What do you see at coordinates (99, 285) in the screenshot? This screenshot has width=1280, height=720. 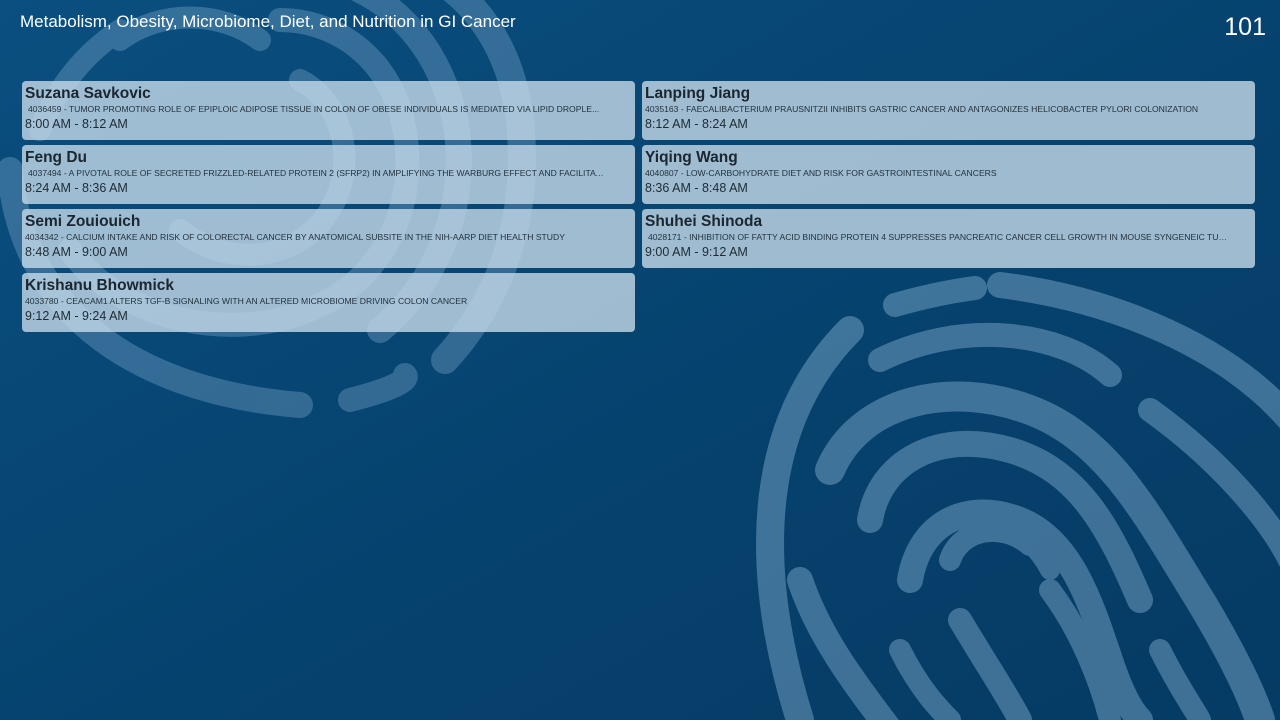 I see `presenter-name: Krishanu Bhowmick` at bounding box center [99, 285].